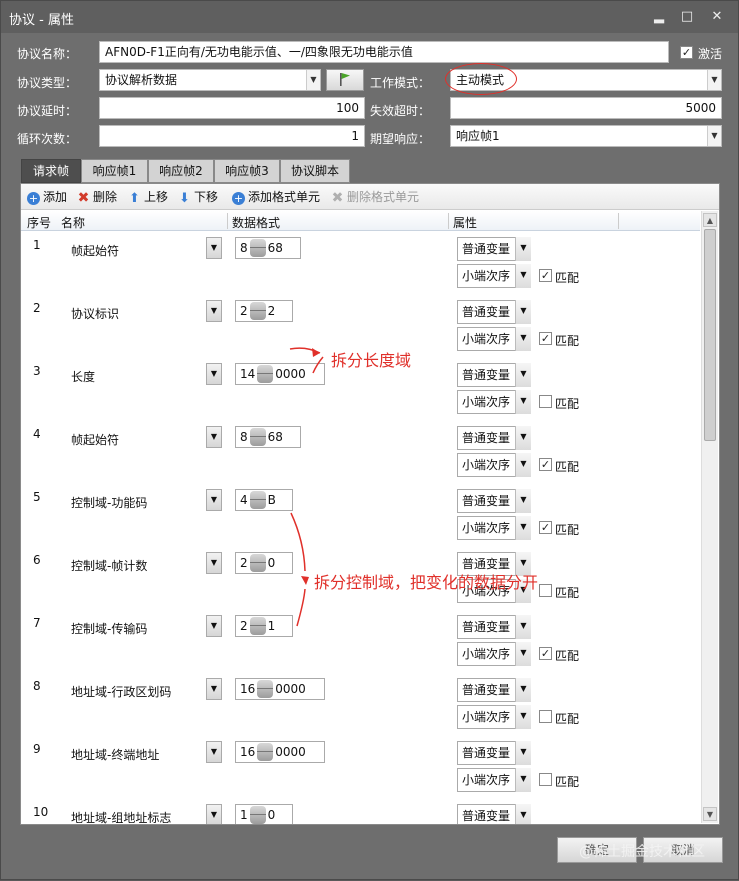 This screenshot has height=881, width=739. I want to click on annotation-split-control: 拆分控制域，把变化的数据分开, so click(426, 582).